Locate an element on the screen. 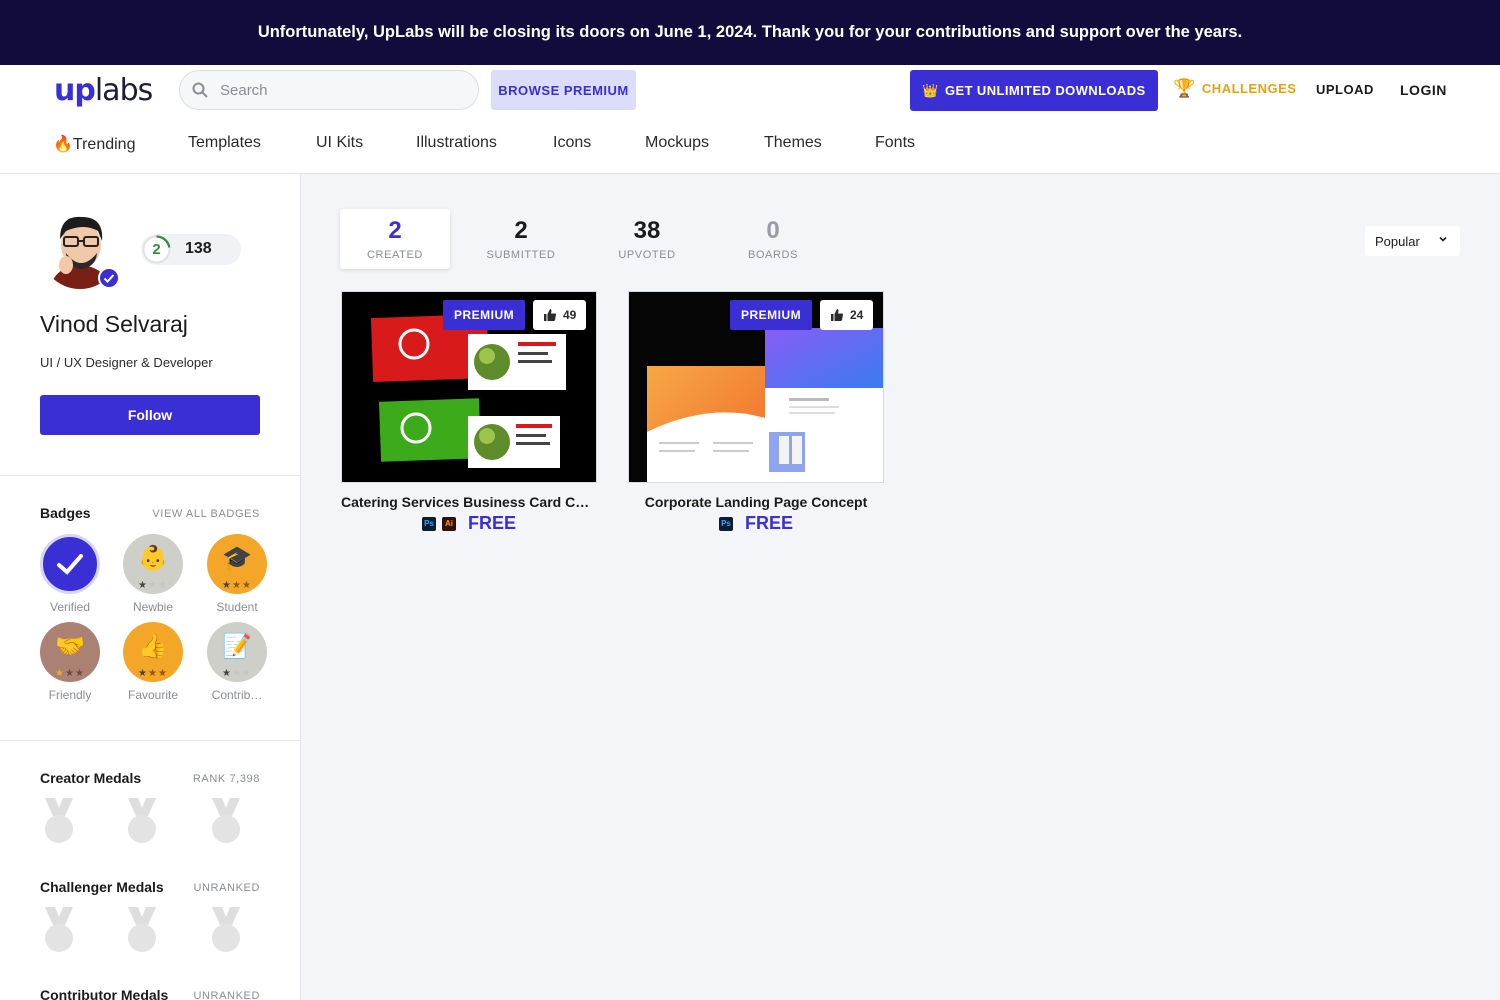 The image size is (1500, 1000). contributor-medals-title: Contributor Medals is located at coordinates (104, 993).